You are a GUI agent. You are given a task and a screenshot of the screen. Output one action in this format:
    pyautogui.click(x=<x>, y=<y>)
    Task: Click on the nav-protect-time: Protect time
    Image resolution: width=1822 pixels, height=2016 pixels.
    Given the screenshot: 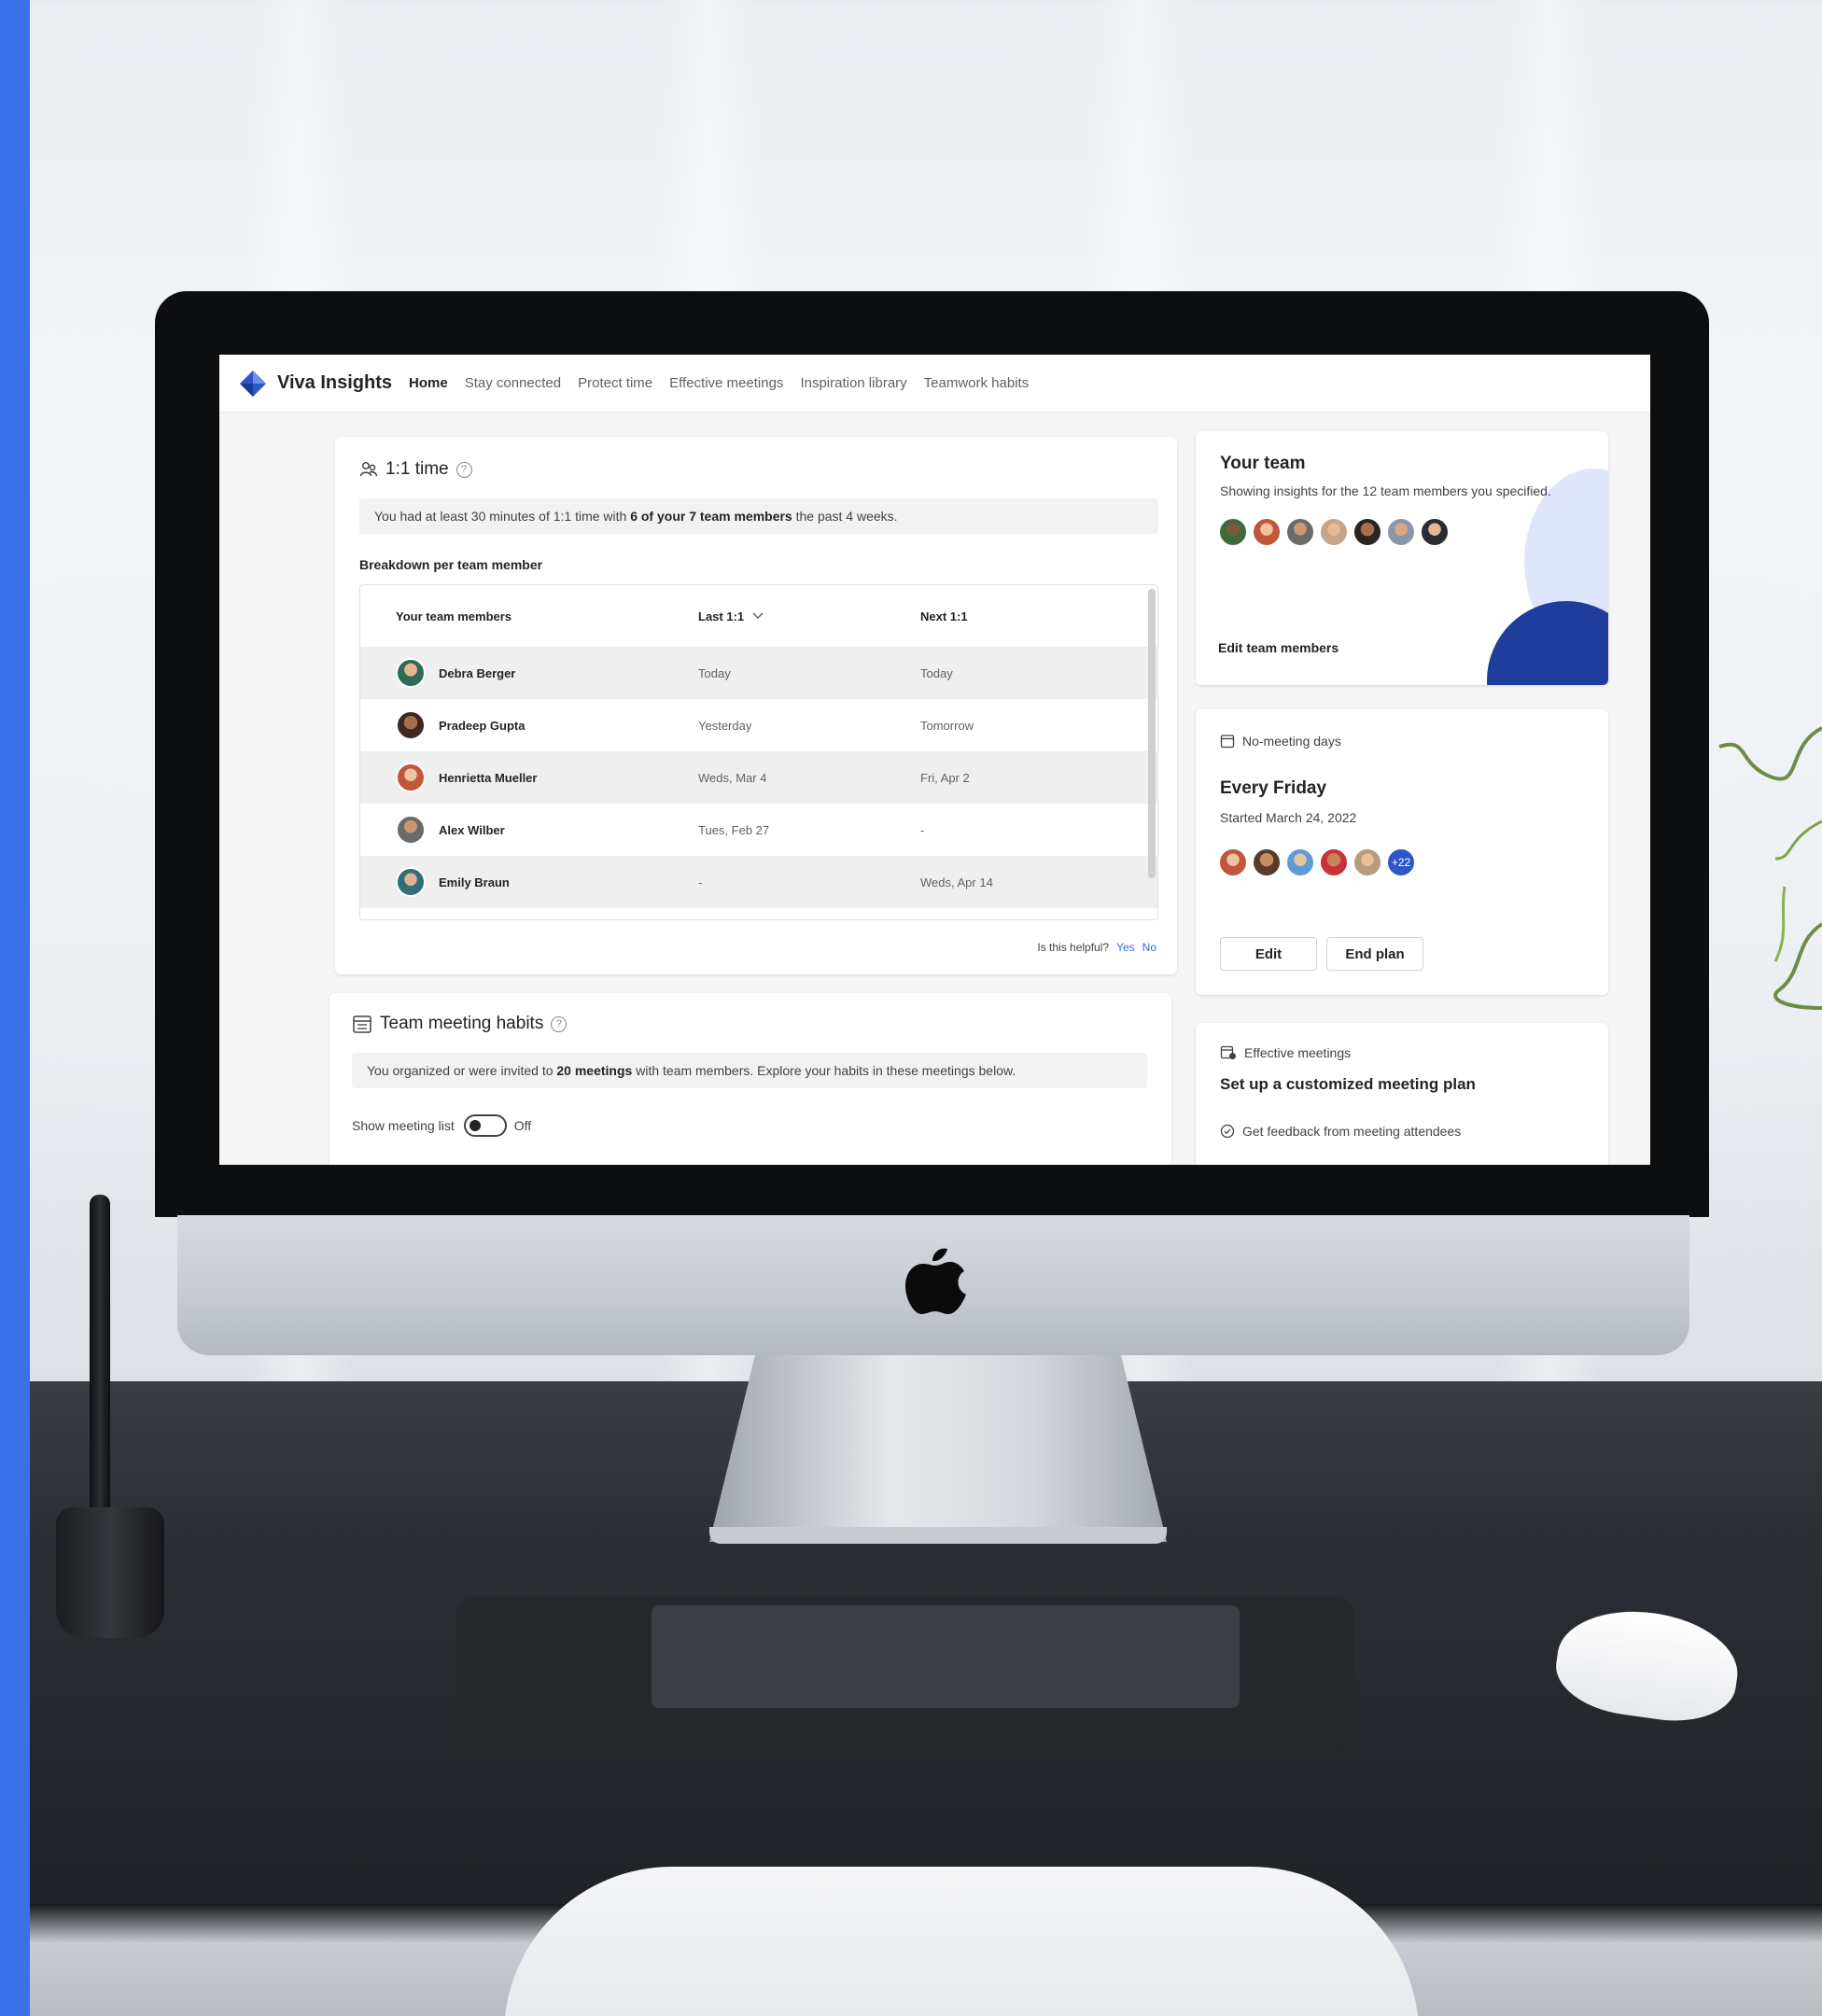 What is the action you would take?
    pyautogui.click(x=615, y=383)
    